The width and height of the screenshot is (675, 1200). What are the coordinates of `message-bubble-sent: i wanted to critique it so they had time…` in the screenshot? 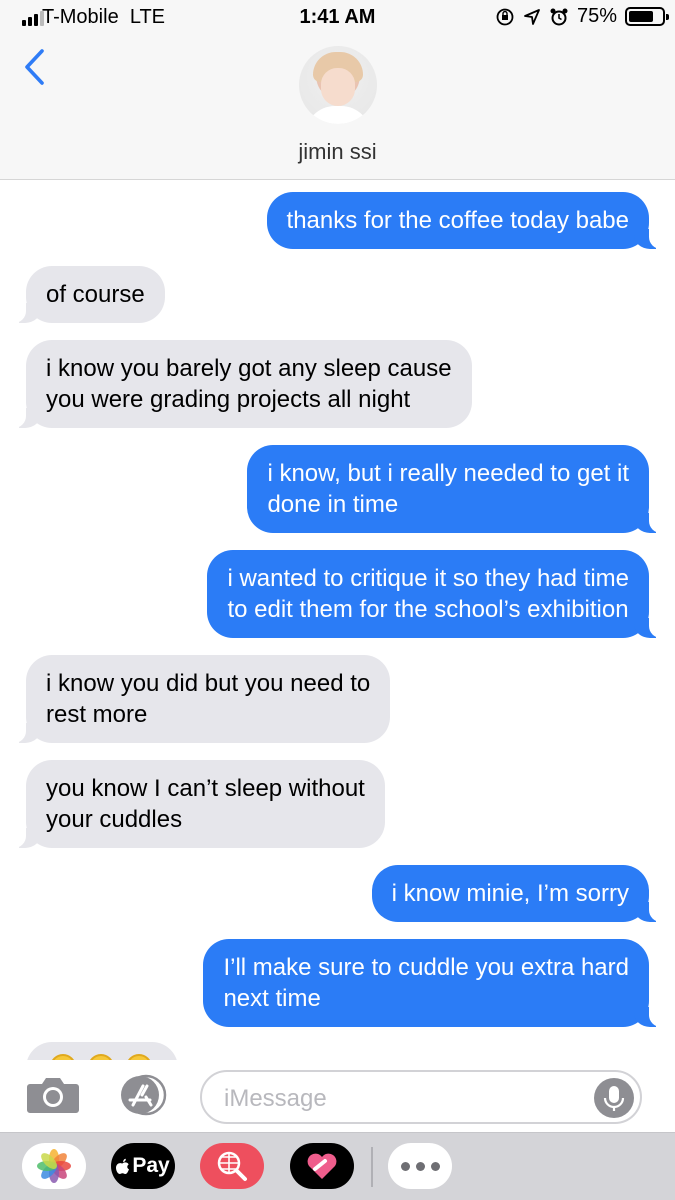 It's located at (437, 594).